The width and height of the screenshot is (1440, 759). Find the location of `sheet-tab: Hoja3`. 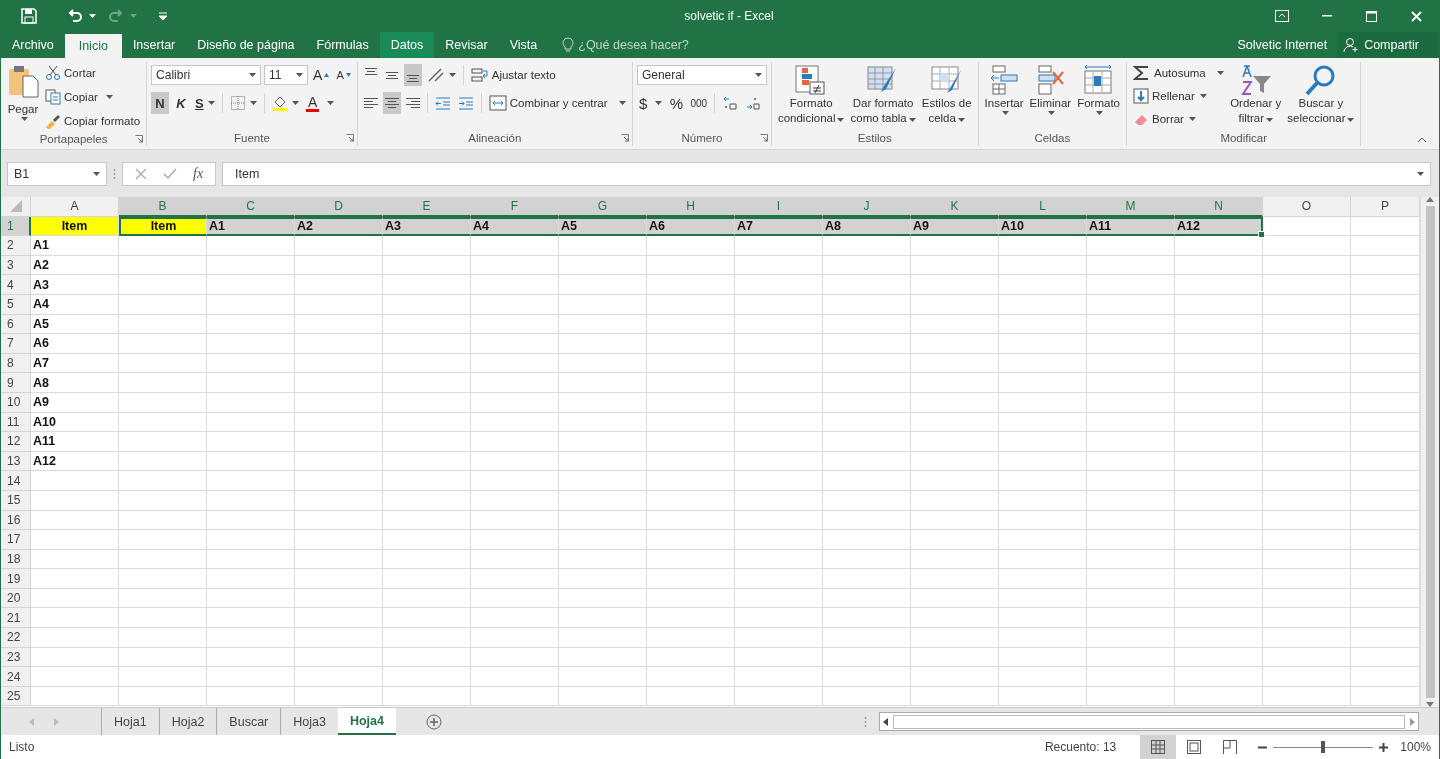

sheet-tab: Hoja3 is located at coordinates (309, 721).